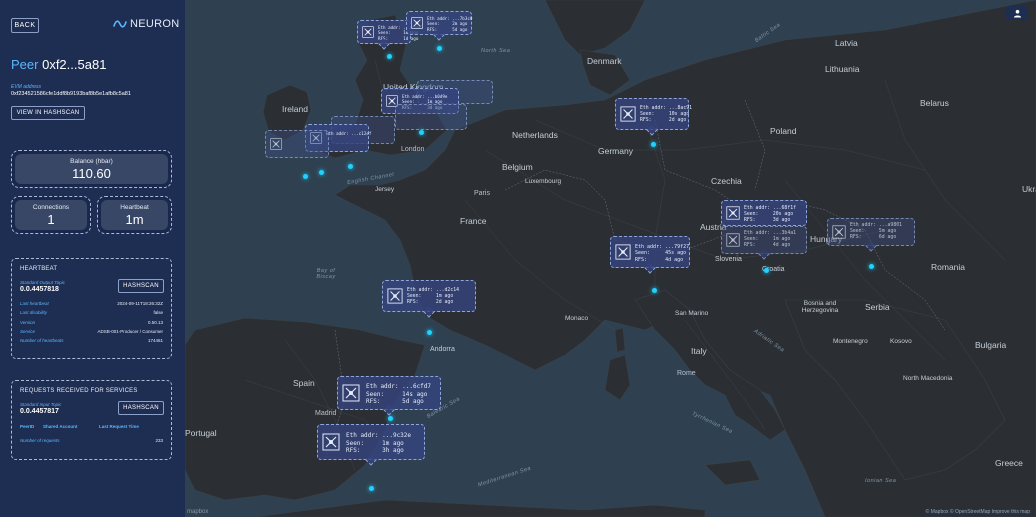  Describe the element at coordinates (159, 440) in the screenshot. I see `requests-count-value: 233` at that location.